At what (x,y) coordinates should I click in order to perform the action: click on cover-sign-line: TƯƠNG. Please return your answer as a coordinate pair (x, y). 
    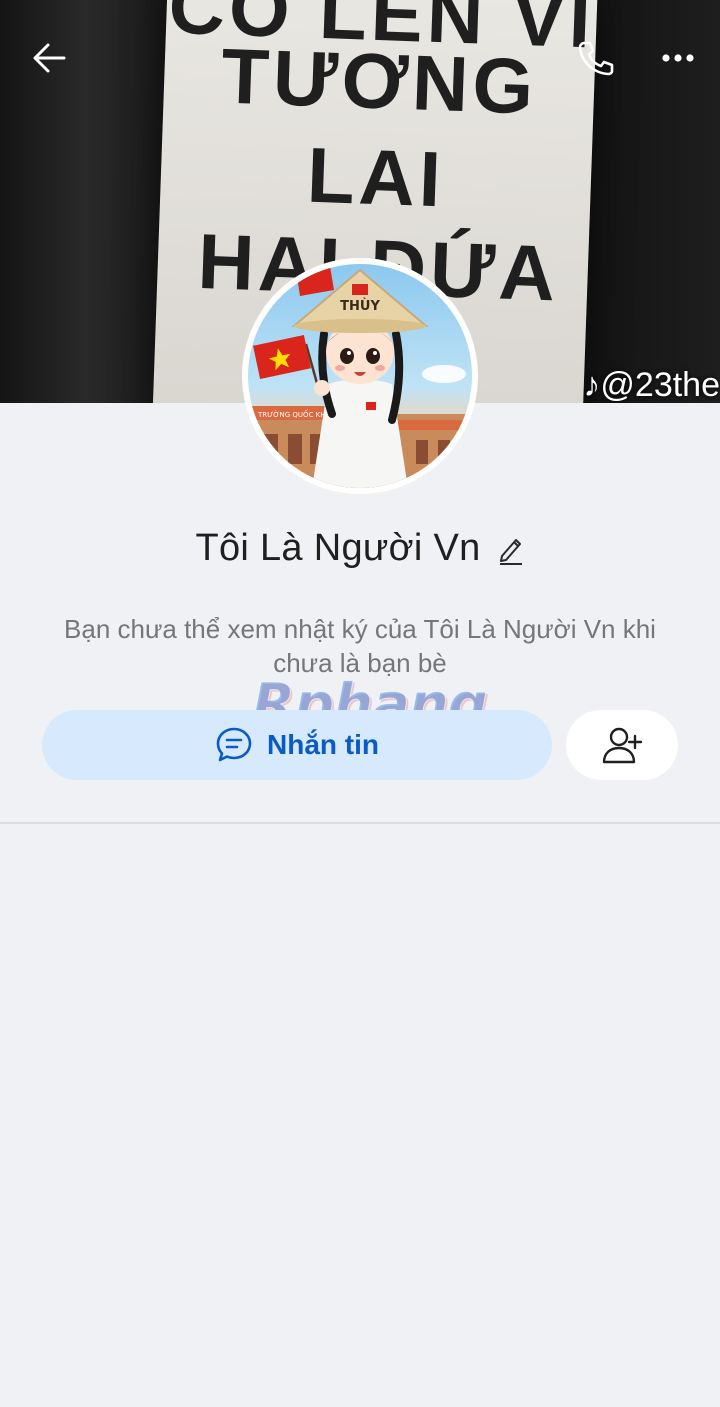
    Looking at the image, I should click on (379, 81).